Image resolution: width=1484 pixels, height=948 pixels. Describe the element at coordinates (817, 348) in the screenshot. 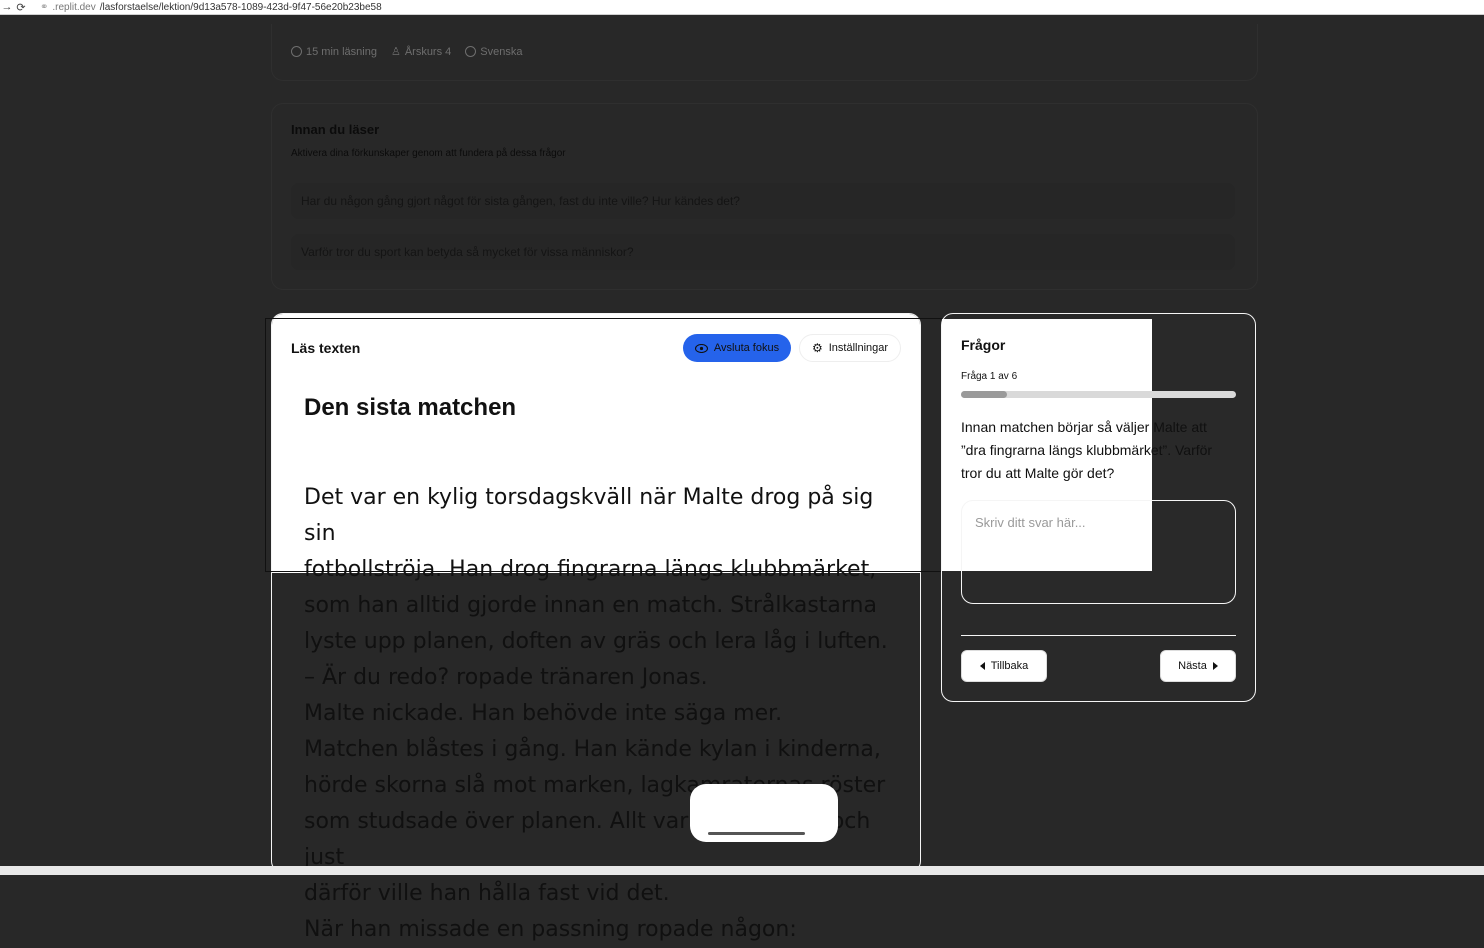

I see `gear-icon: ⚙` at that location.